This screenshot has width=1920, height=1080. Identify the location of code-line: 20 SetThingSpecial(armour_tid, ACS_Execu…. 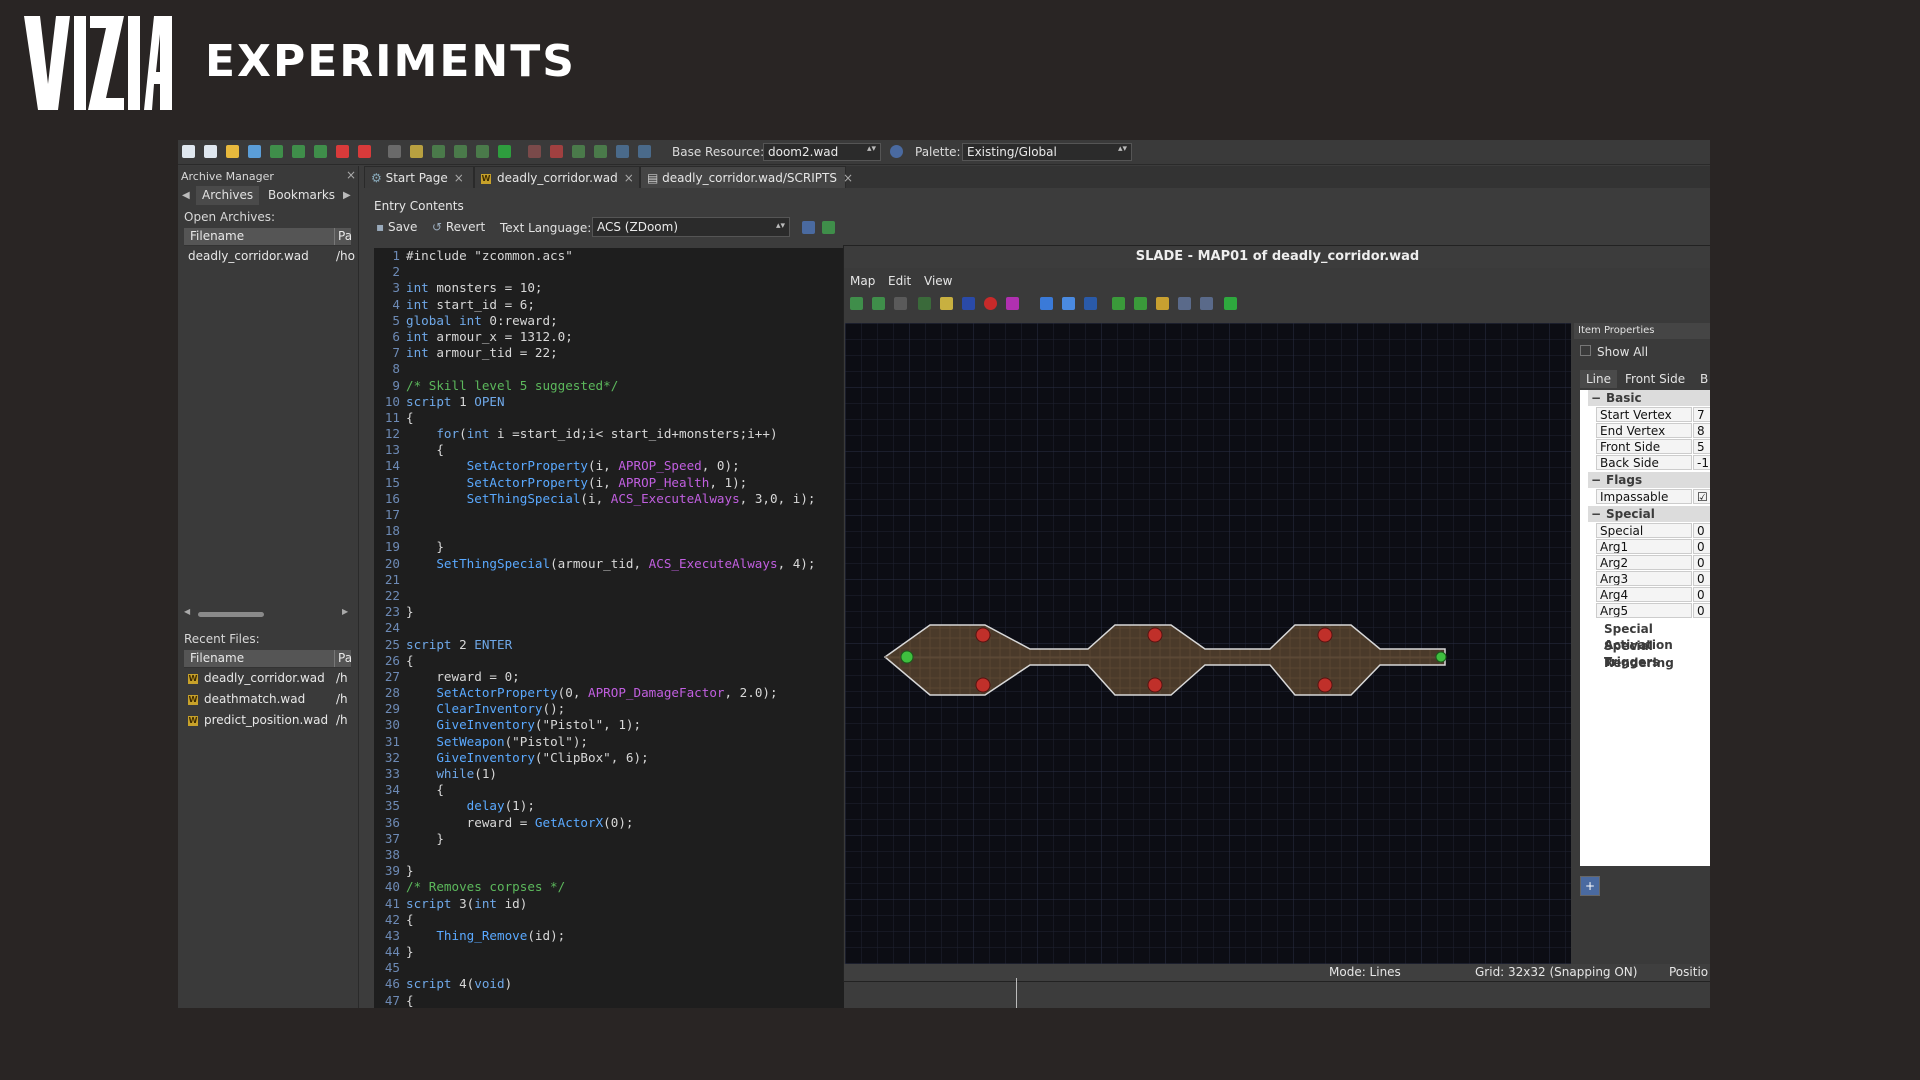
(609, 564).